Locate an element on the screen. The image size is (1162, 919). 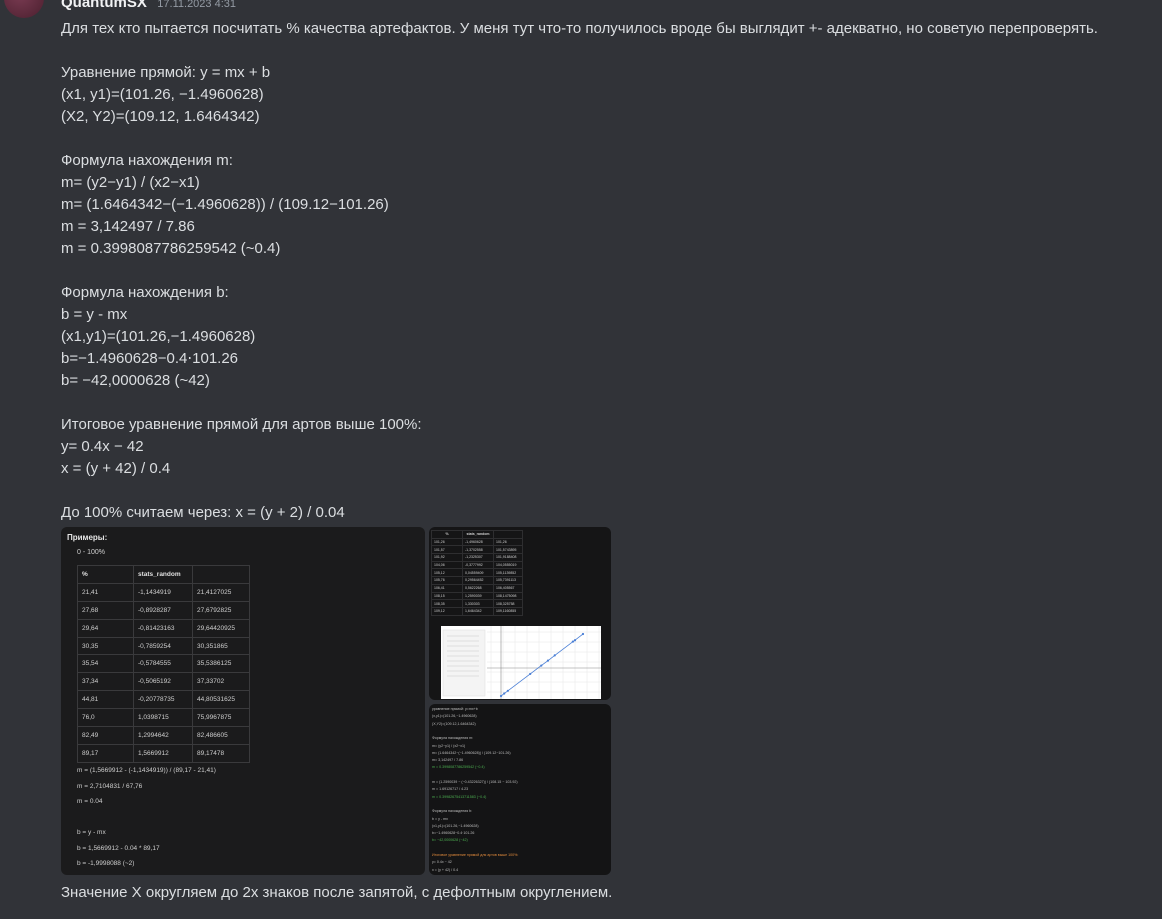
message-header: QuantumSX 17.11.2023 4:31 is located at coordinates (148, 8).